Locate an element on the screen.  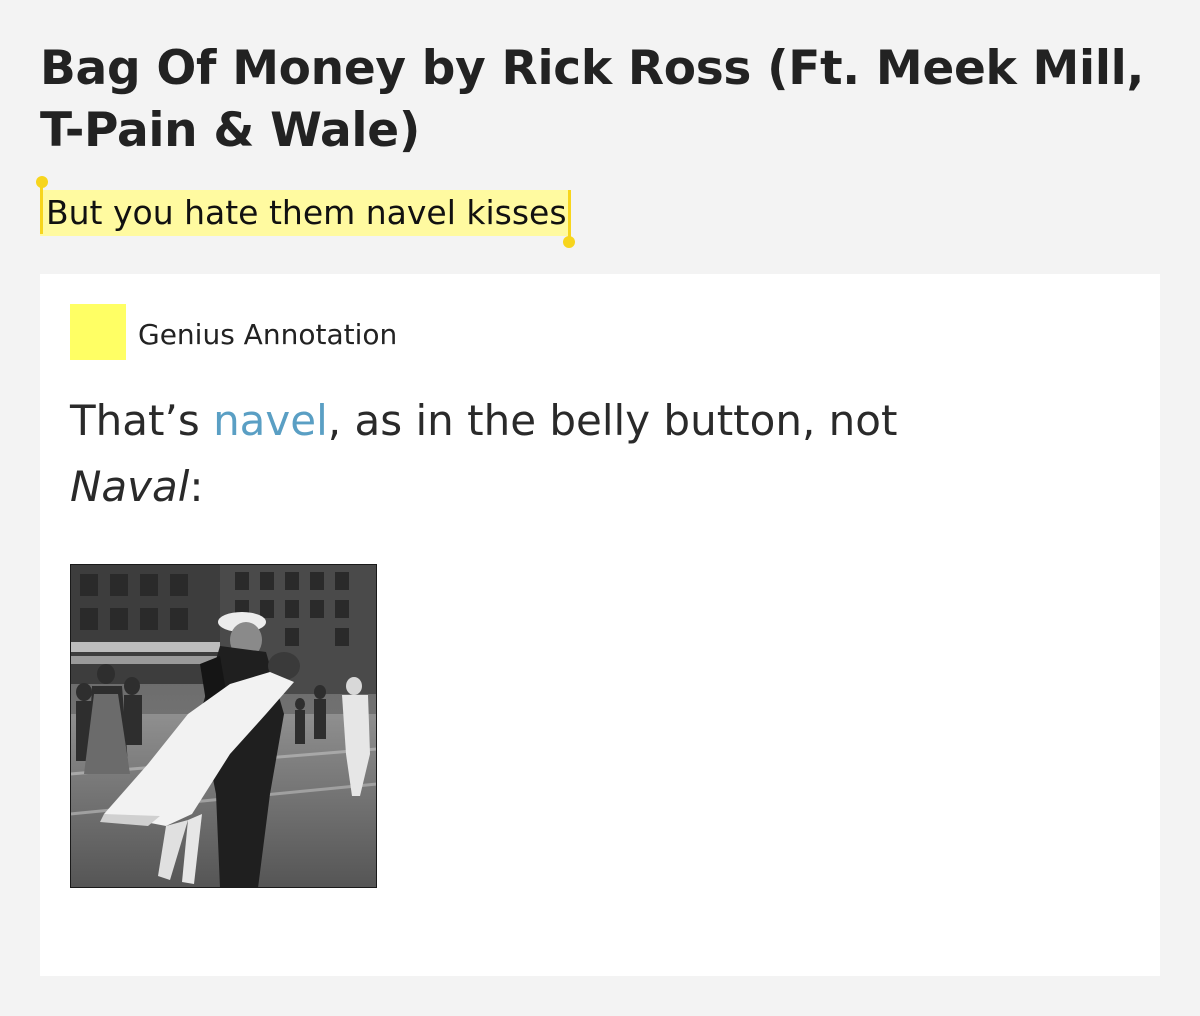
lyric-highlight: But you hate them navel kisses is located at coordinates (305, 212).